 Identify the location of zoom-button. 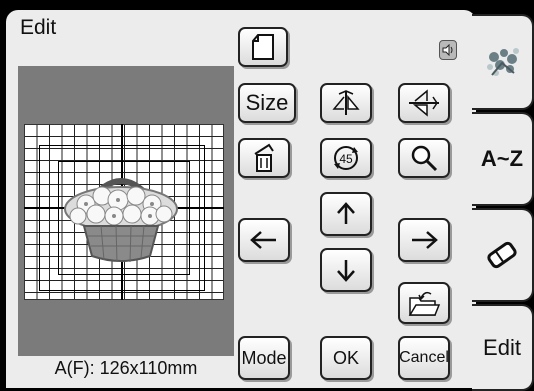
(424, 158).